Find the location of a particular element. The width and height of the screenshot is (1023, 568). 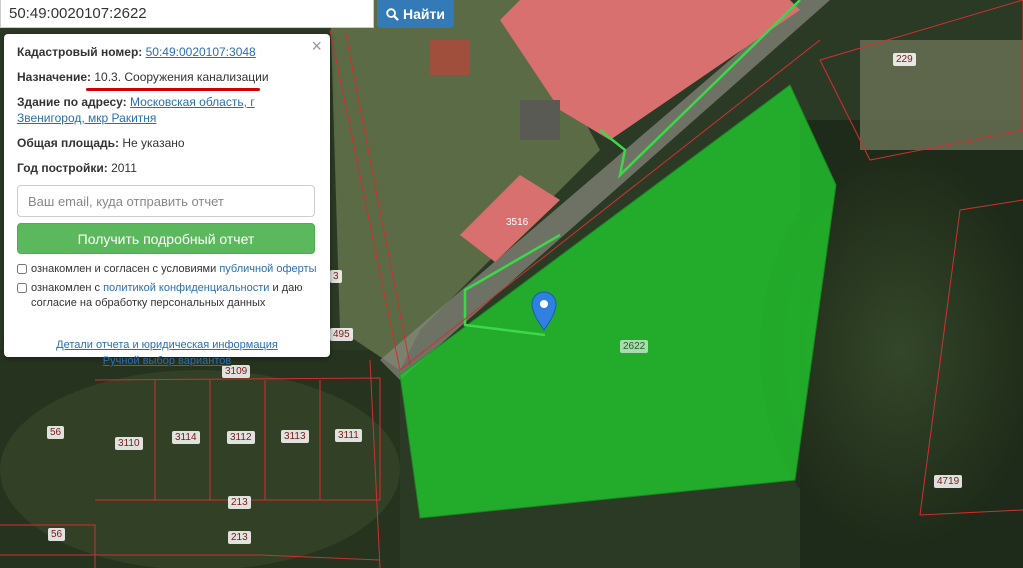

report-details-link: Детали отчета и юридическая информация is located at coordinates (167, 345).